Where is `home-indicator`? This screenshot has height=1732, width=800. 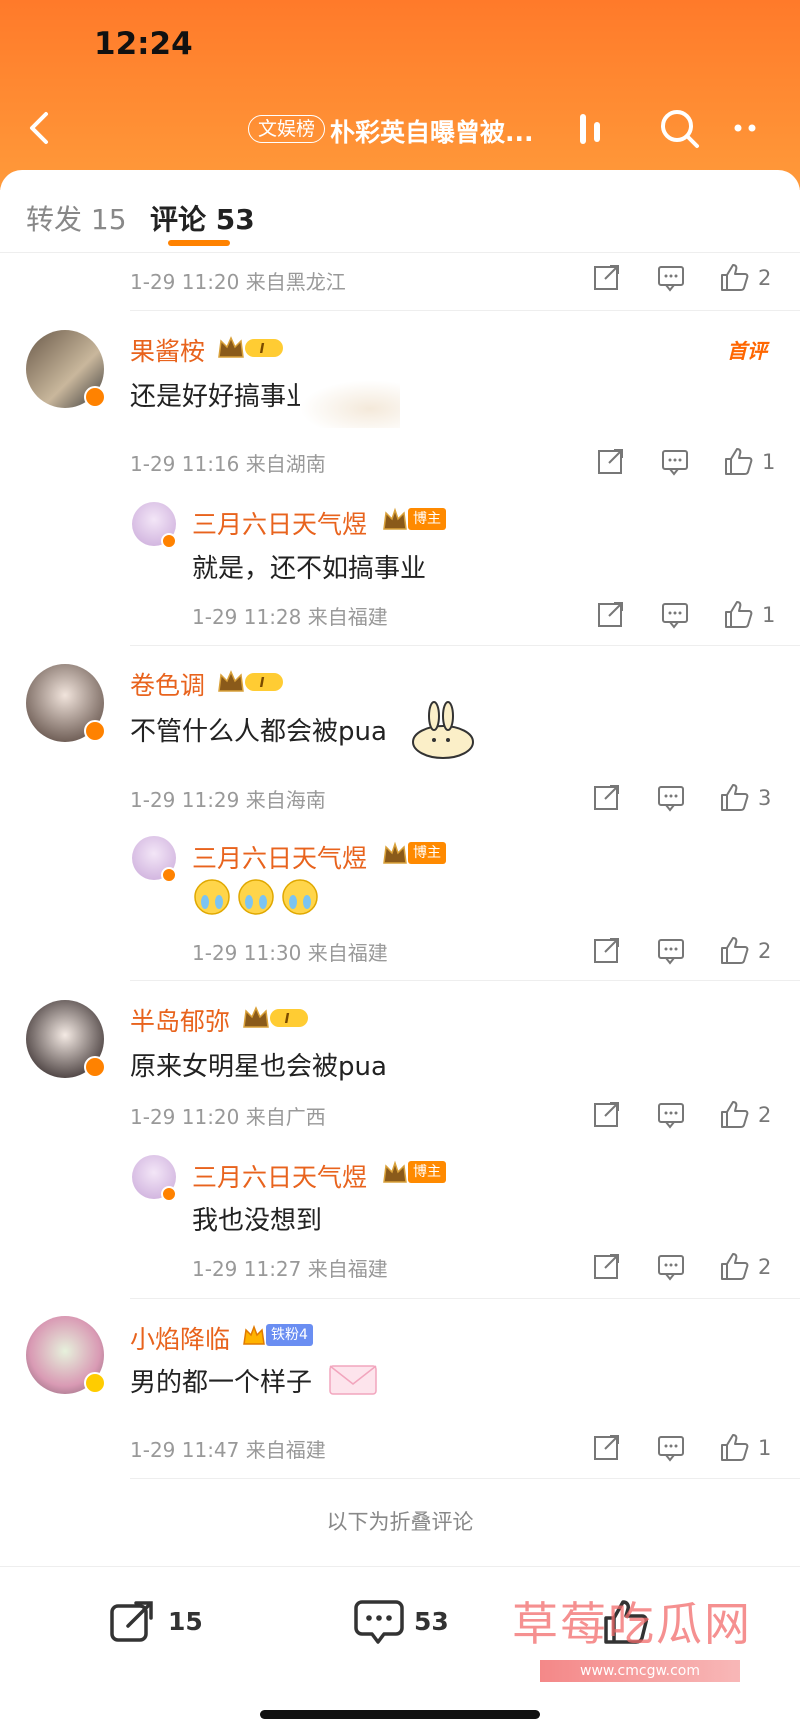
home-indicator is located at coordinates (400, 1714).